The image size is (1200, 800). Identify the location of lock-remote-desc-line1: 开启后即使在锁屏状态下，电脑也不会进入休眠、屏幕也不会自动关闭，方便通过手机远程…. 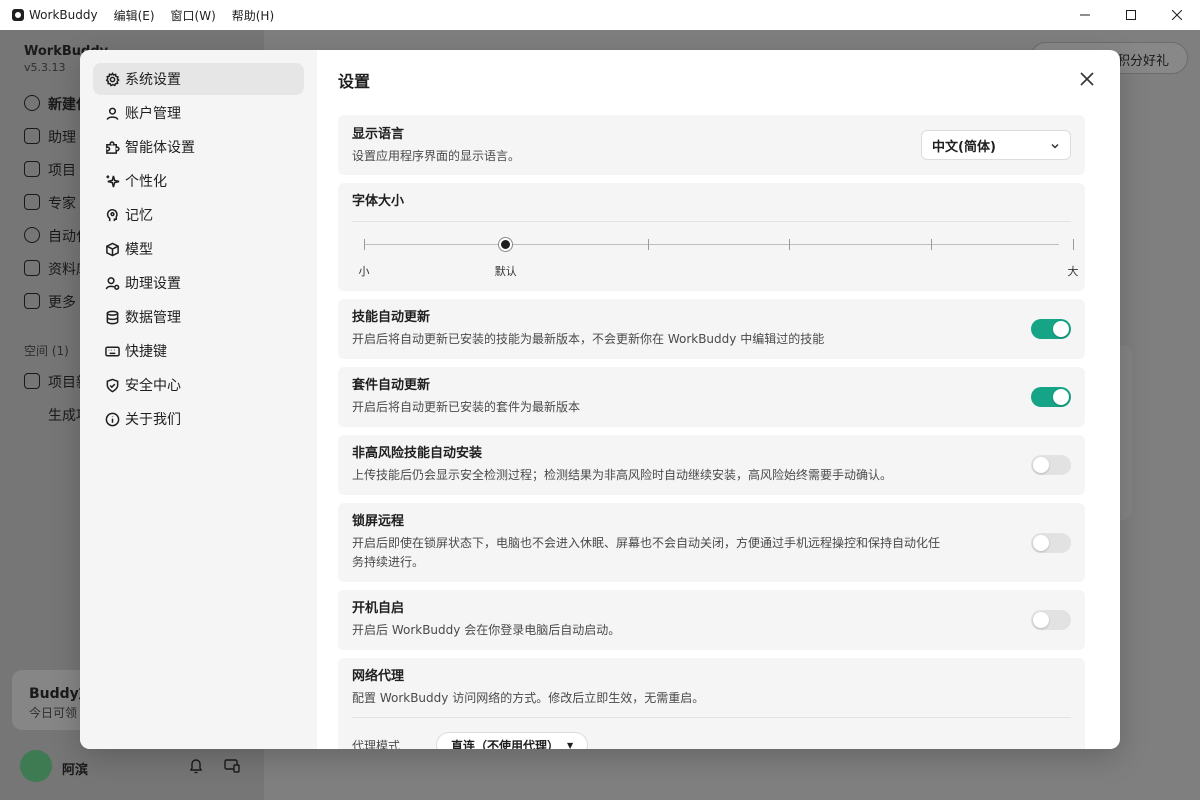
(646, 543).